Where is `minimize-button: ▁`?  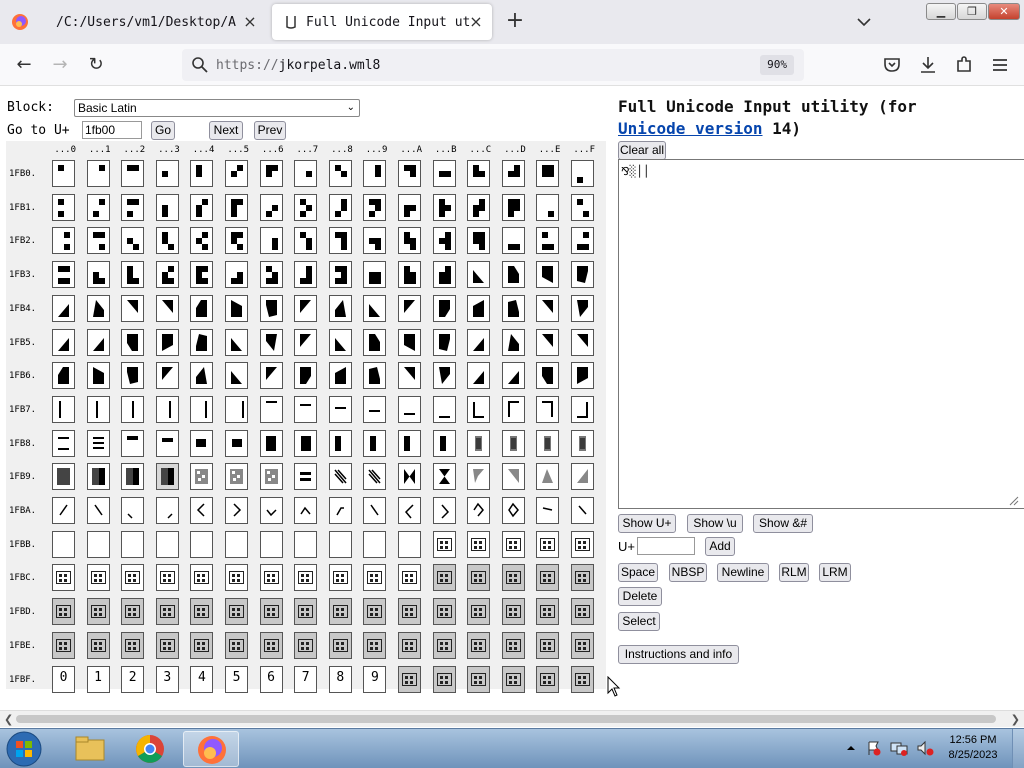 minimize-button: ▁ is located at coordinates (941, 11).